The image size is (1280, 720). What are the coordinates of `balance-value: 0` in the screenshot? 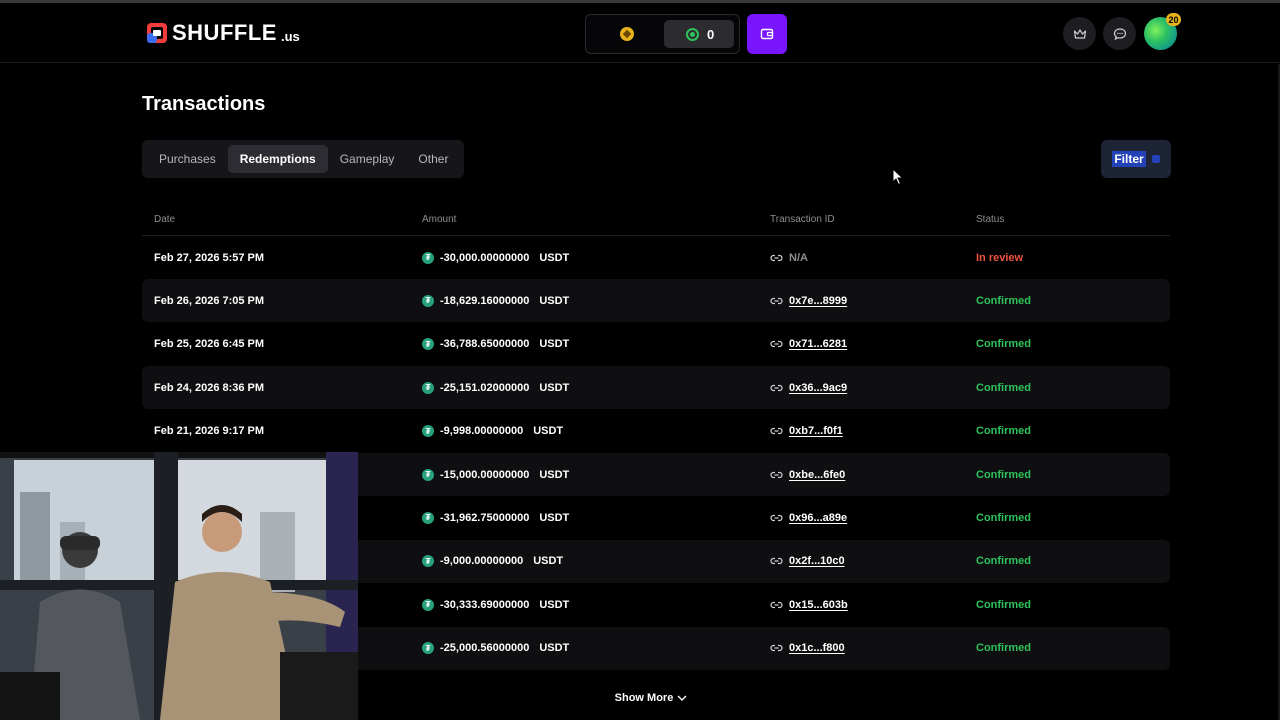 It's located at (711, 34).